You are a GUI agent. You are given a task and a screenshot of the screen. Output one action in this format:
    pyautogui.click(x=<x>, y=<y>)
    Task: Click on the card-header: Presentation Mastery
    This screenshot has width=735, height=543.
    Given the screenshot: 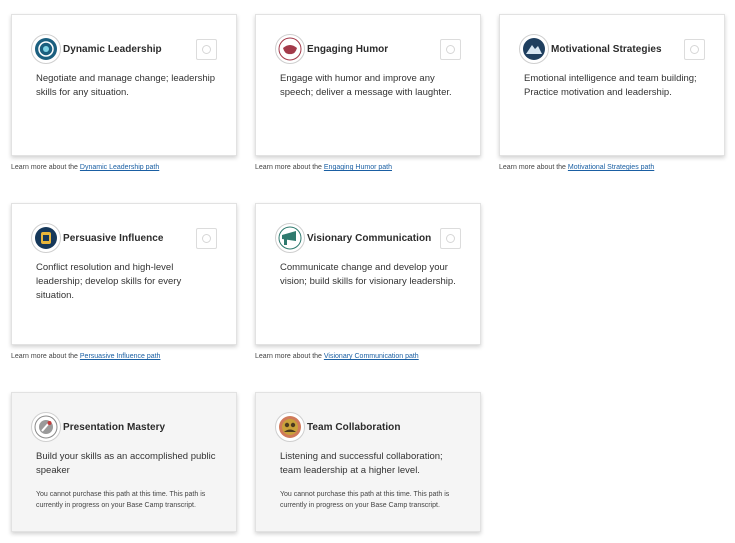 What is the action you would take?
    pyautogui.click(x=98, y=427)
    